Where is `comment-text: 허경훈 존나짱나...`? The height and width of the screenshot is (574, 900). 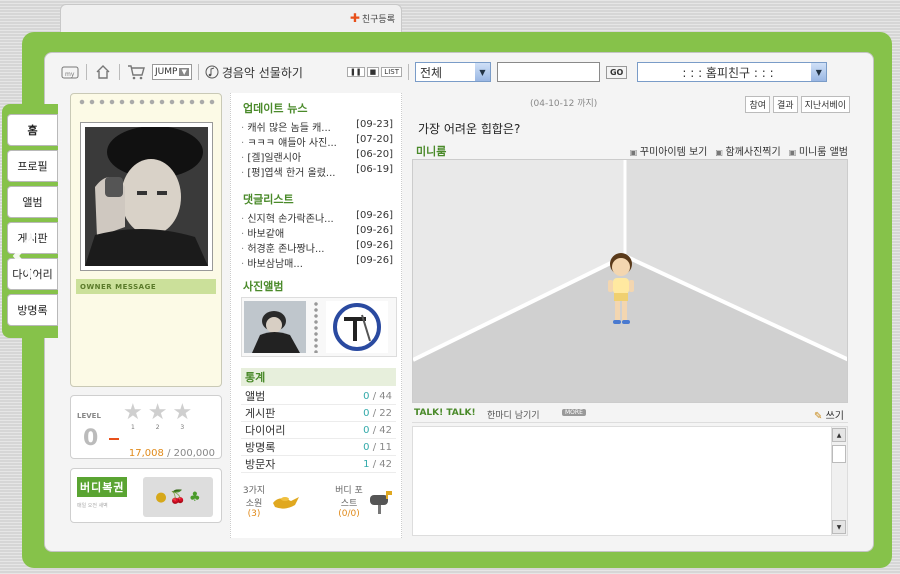 comment-text: 허경훈 존나짱나... is located at coordinates (295, 247).